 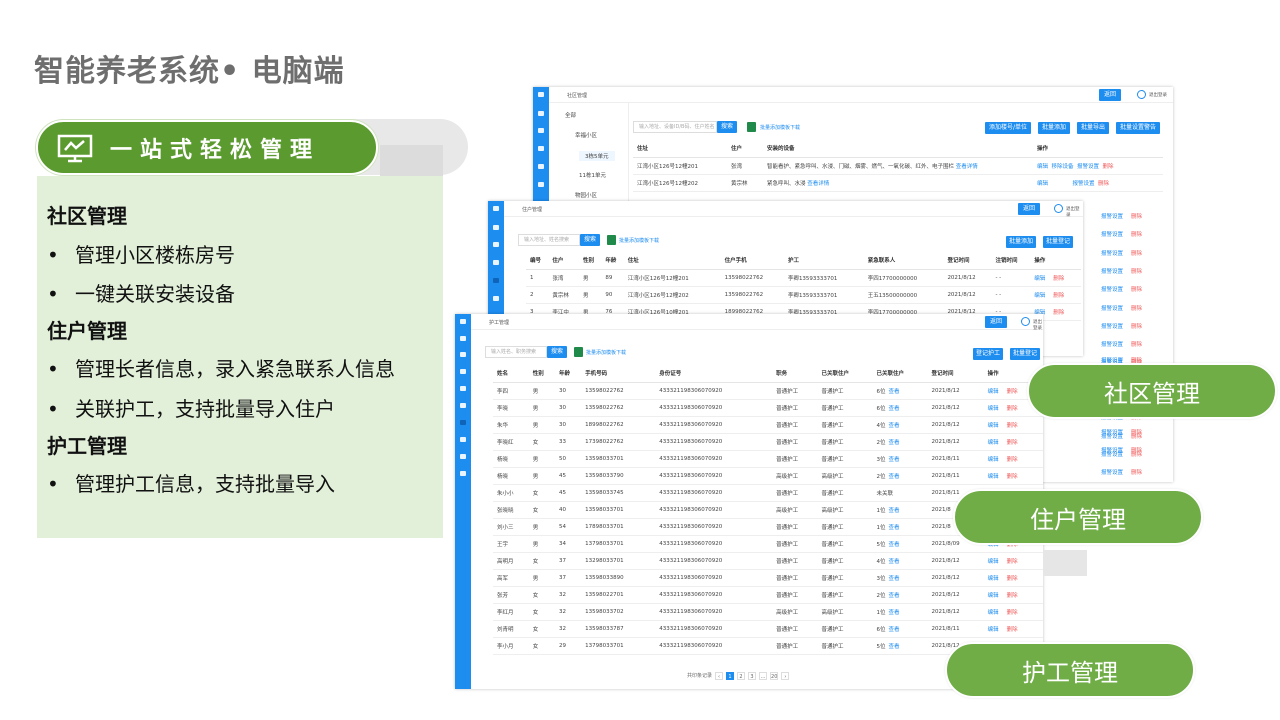 What do you see at coordinates (597, 156) in the screenshot?
I see `tree-item-selected: 3栋5单元` at bounding box center [597, 156].